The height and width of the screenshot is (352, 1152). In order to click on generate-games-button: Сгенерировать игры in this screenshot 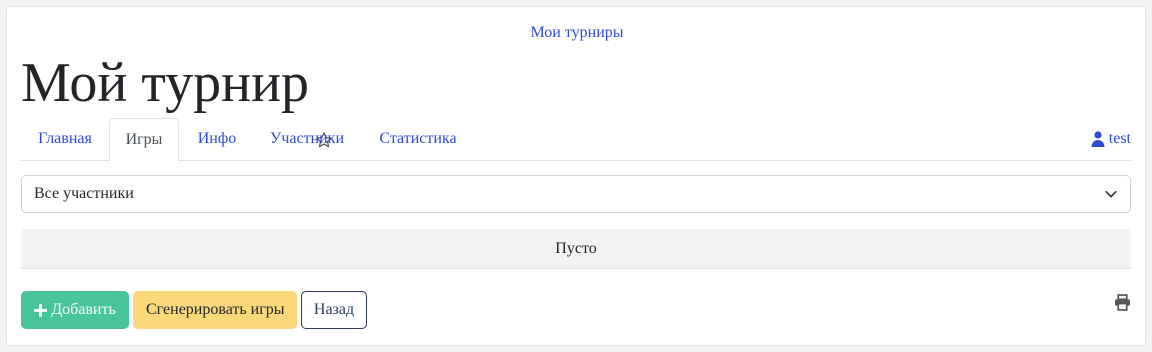, I will do `click(215, 310)`.